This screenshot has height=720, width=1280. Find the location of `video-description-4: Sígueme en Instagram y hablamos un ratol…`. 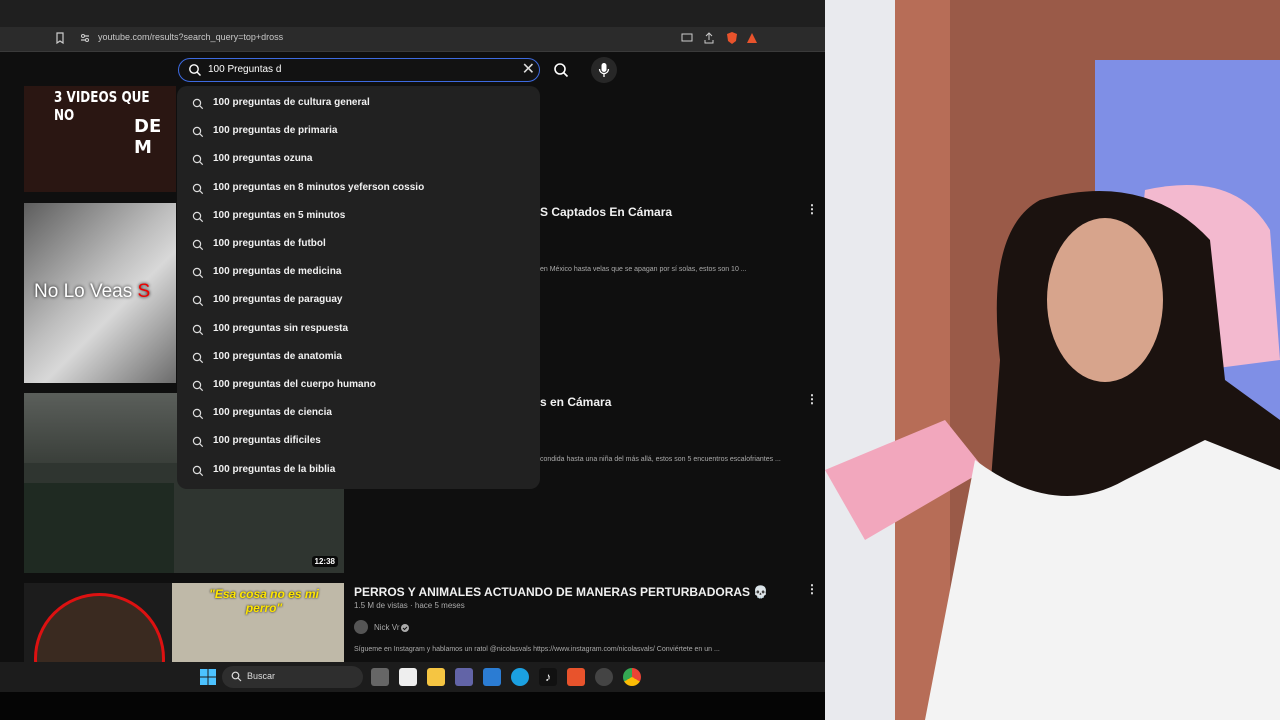

video-description-4: Sígueme en Instagram y hablamos un ratol… is located at coordinates (537, 649).